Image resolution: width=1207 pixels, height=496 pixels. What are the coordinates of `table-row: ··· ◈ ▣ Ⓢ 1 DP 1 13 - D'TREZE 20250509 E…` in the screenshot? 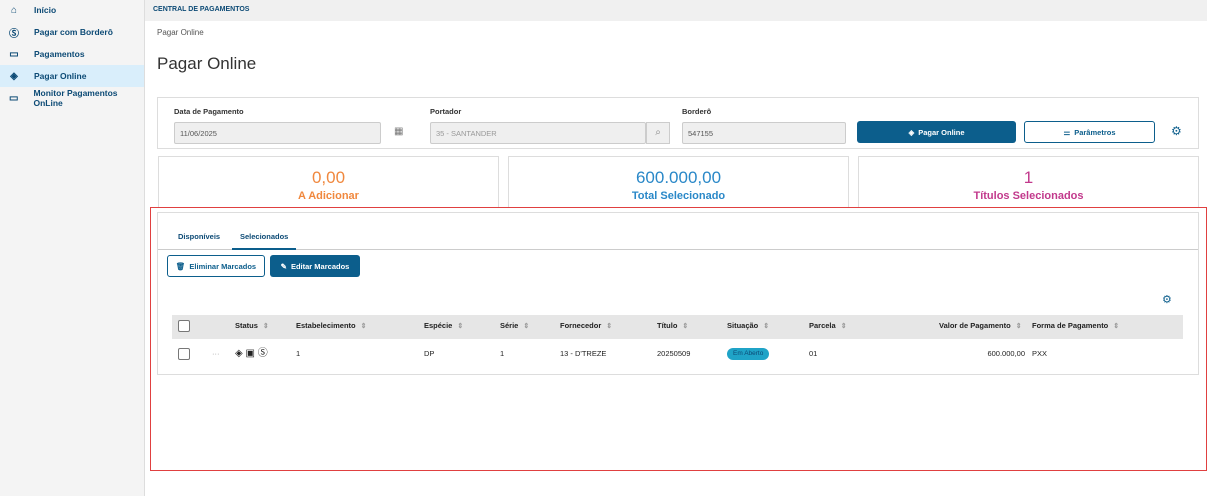 It's located at (677, 354).